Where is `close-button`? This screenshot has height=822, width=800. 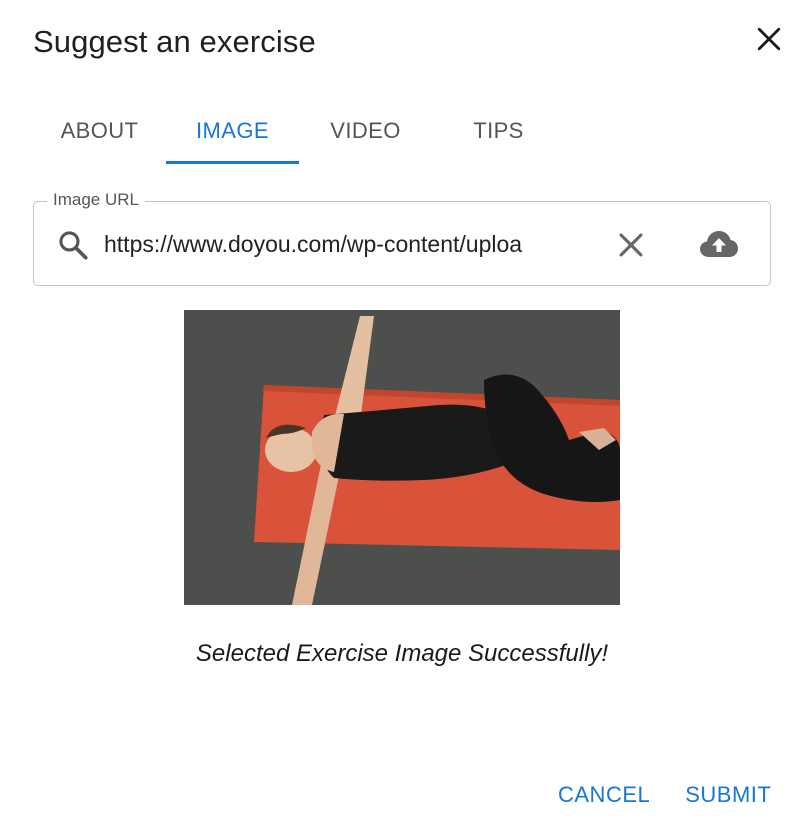 close-button is located at coordinates (769, 39).